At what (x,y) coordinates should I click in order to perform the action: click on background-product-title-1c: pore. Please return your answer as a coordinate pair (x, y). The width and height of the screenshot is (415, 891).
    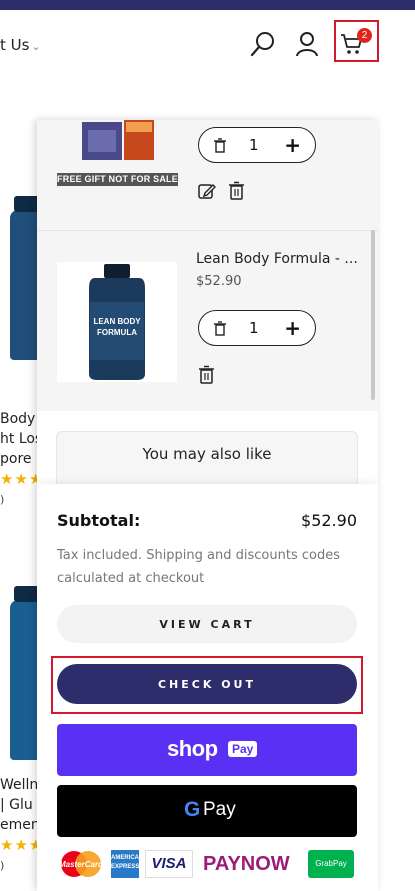
    Looking at the image, I should click on (16, 459).